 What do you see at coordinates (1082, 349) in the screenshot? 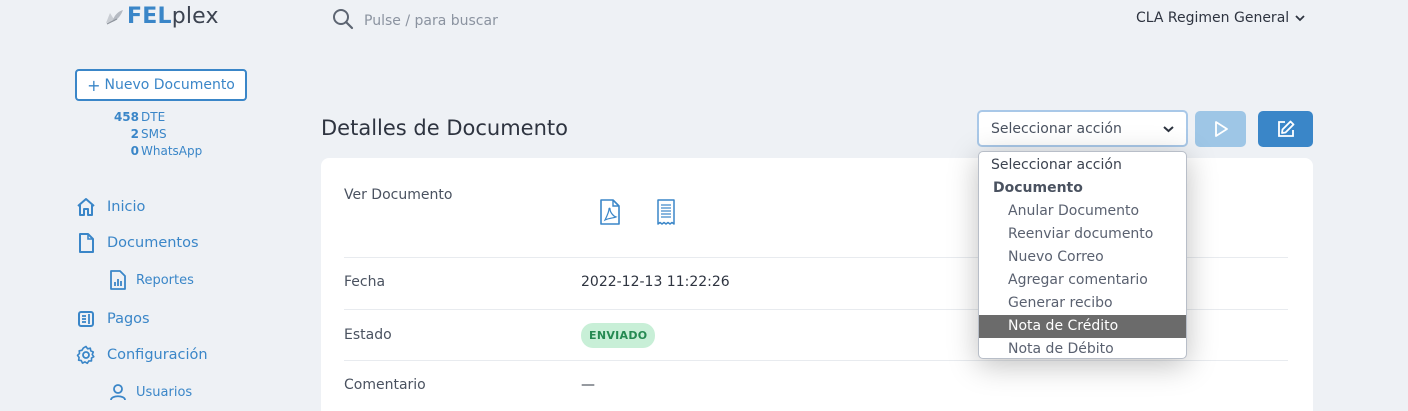
I see `dropdown-option-nota-debito: Nota de Débito` at bounding box center [1082, 349].